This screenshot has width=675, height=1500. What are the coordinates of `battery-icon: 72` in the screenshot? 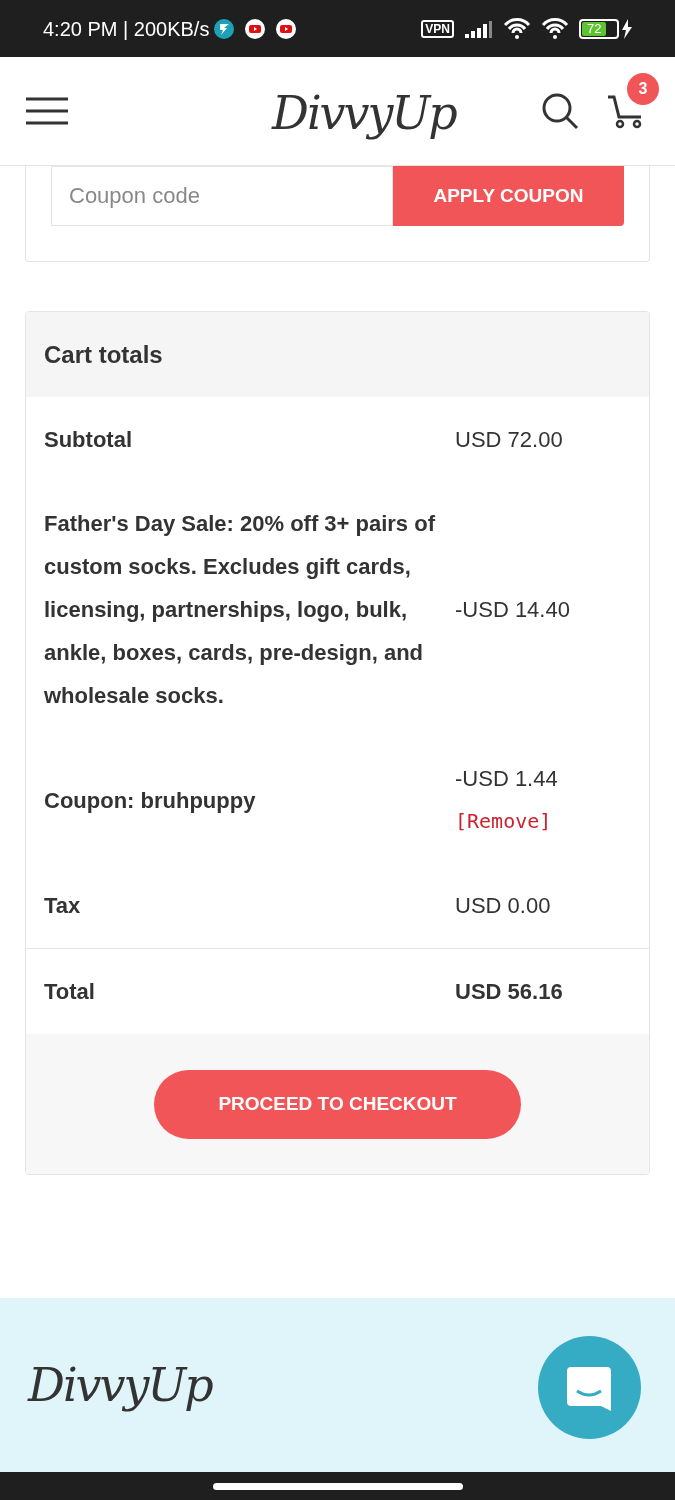 It's located at (599, 28).